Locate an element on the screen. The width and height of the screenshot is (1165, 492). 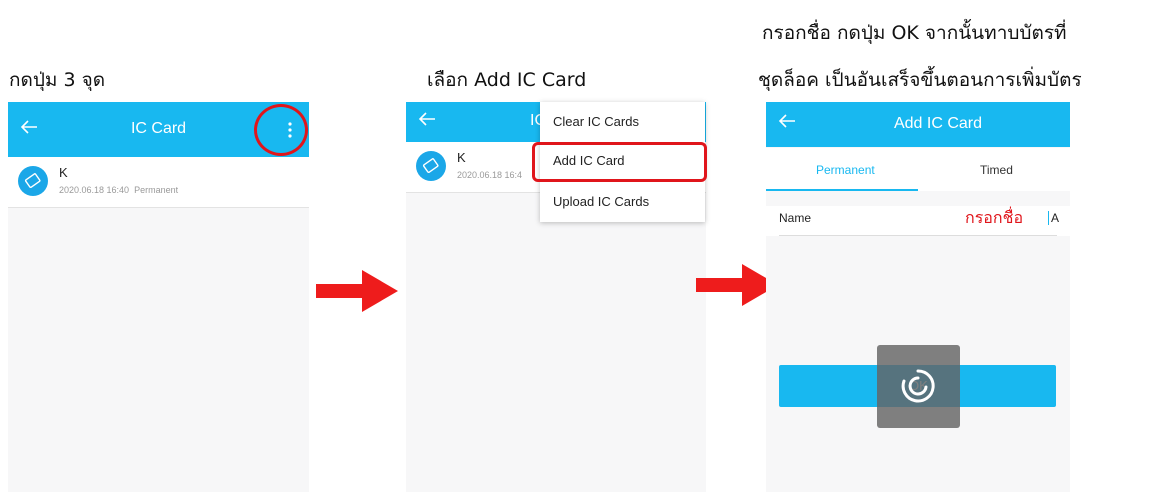
name-field-row: Name กรอกชื่อ A is located at coordinates (918, 221).